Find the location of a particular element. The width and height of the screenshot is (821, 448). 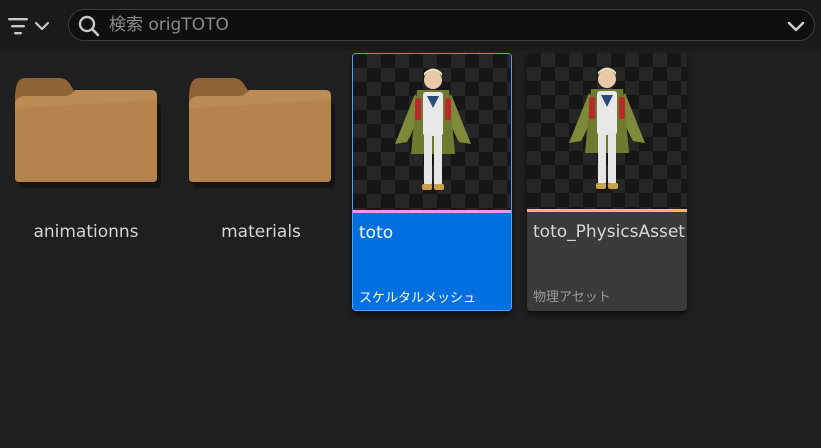

search-options-chevron-down-icon is located at coordinates (796, 26).